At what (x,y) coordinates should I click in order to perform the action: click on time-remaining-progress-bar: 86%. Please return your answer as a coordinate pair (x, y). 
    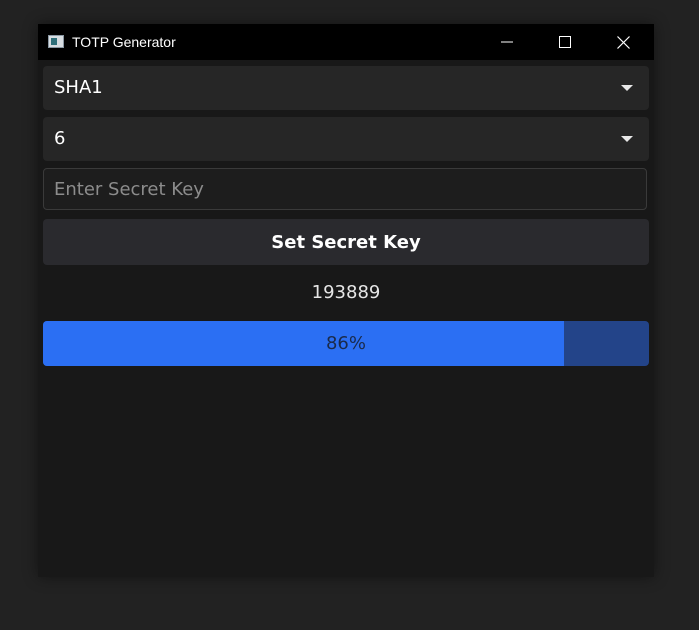
    Looking at the image, I should click on (346, 343).